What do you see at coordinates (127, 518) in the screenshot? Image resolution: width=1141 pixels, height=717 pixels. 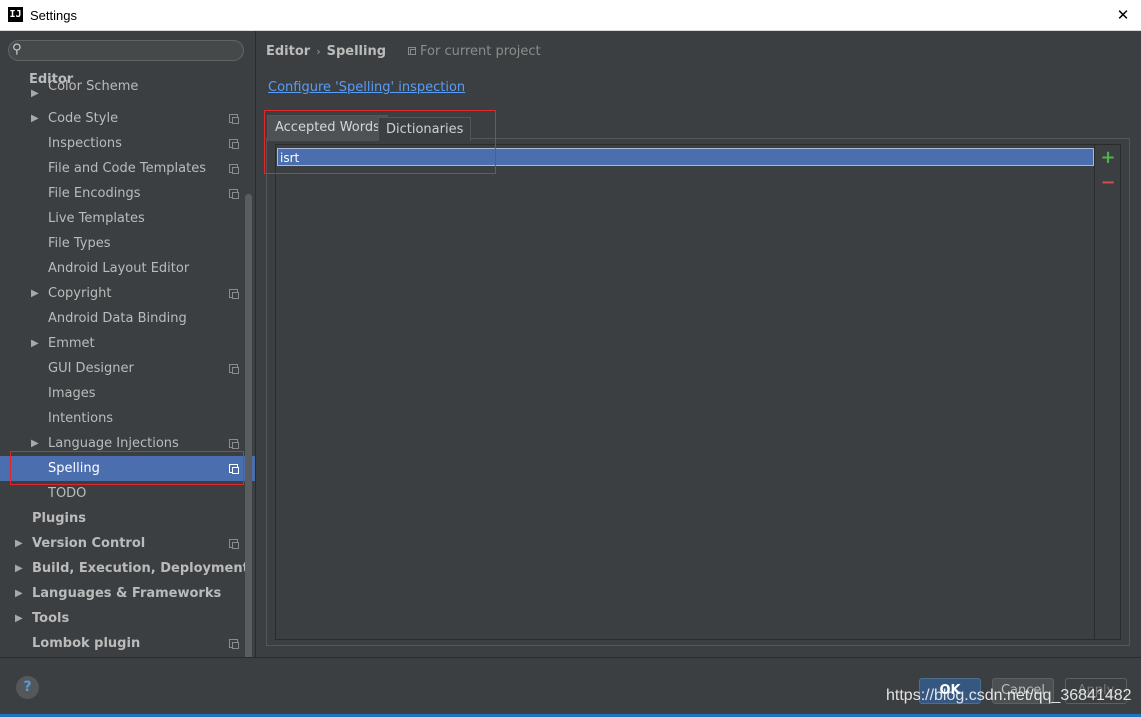 I see `sidebar-item-plugins: Plugins` at bounding box center [127, 518].